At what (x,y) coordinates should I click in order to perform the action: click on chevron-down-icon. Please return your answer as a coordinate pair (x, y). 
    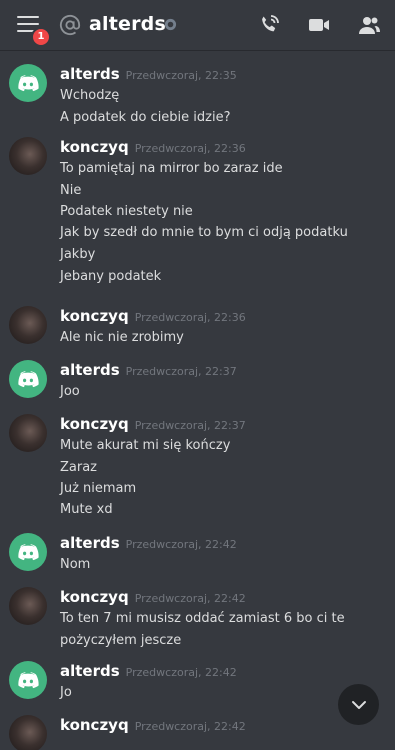
    Looking at the image, I should click on (358, 704).